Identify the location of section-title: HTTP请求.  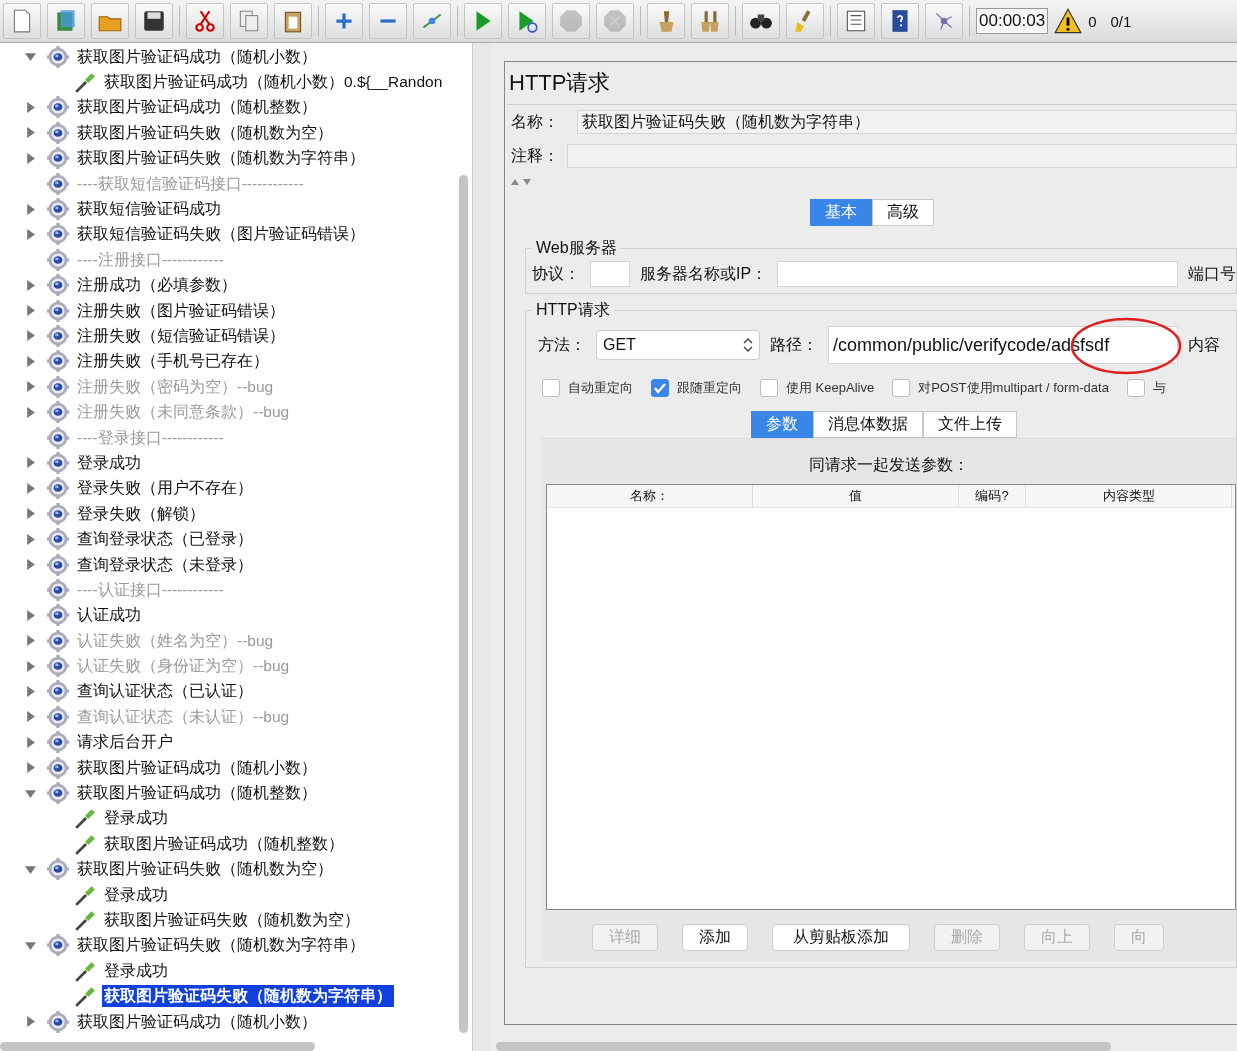
(573, 310).